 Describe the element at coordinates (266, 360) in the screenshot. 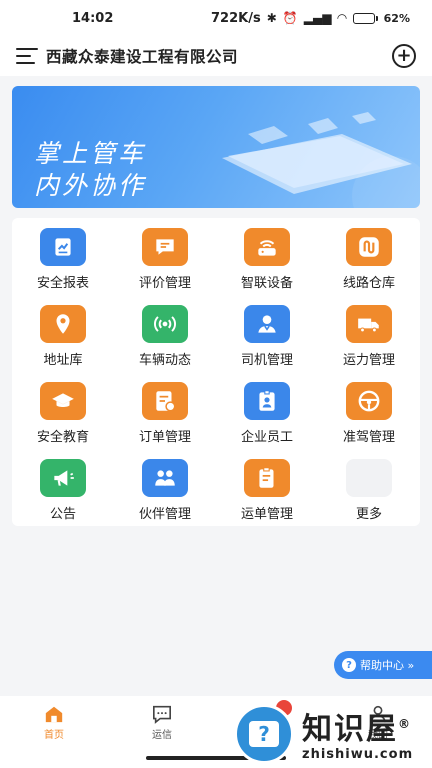

I see `menu-label: 司机管理` at that location.